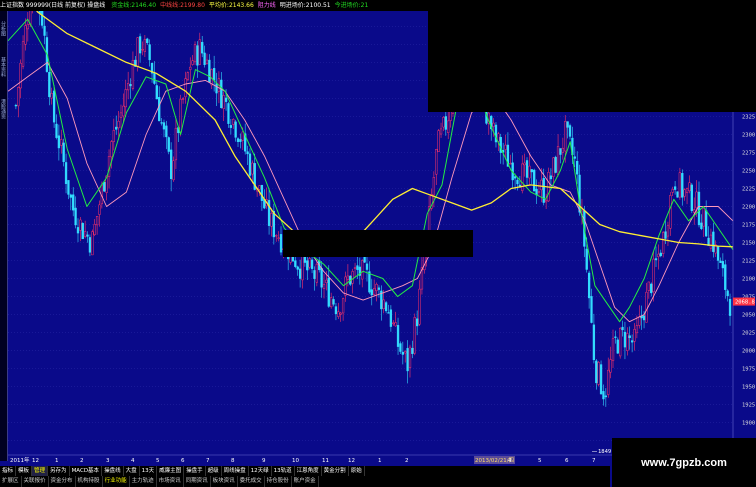  What do you see at coordinates (594, 461) in the screenshot?
I see `x-tick-label: 7` at bounding box center [594, 461].